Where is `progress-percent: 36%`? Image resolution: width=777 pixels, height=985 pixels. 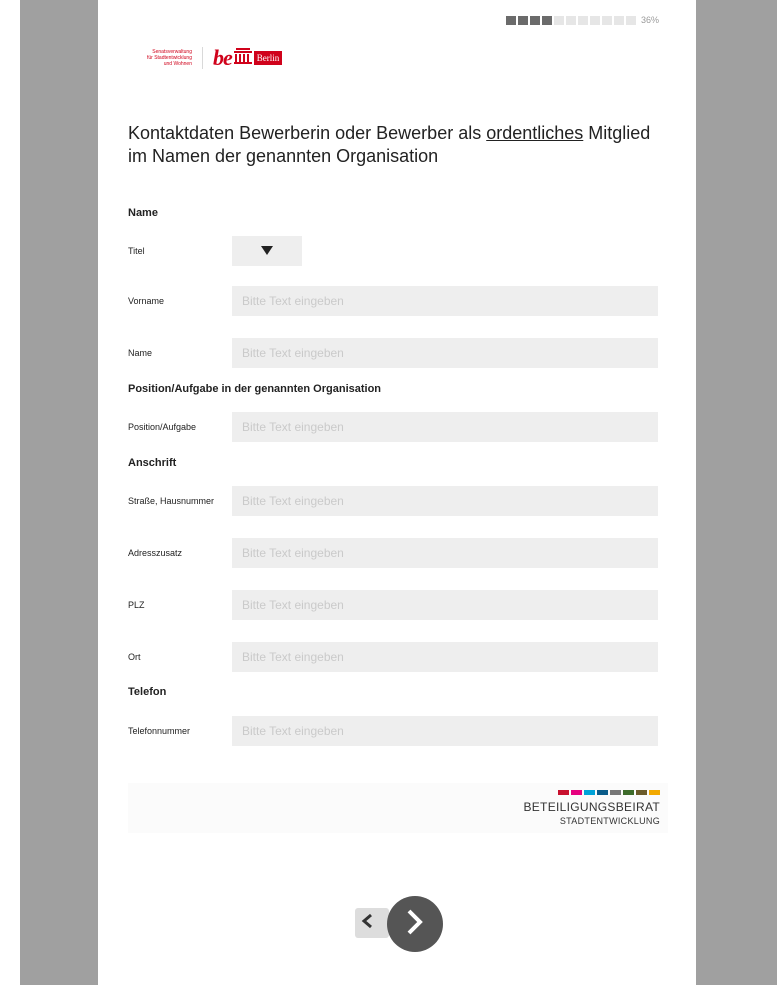 progress-percent: 36% is located at coordinates (650, 20).